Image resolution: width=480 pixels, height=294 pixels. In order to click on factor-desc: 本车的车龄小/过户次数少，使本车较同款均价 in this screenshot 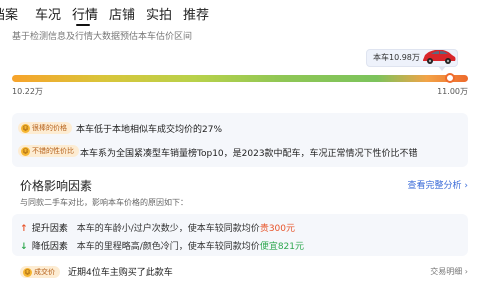, I will do `click(168, 229)`.